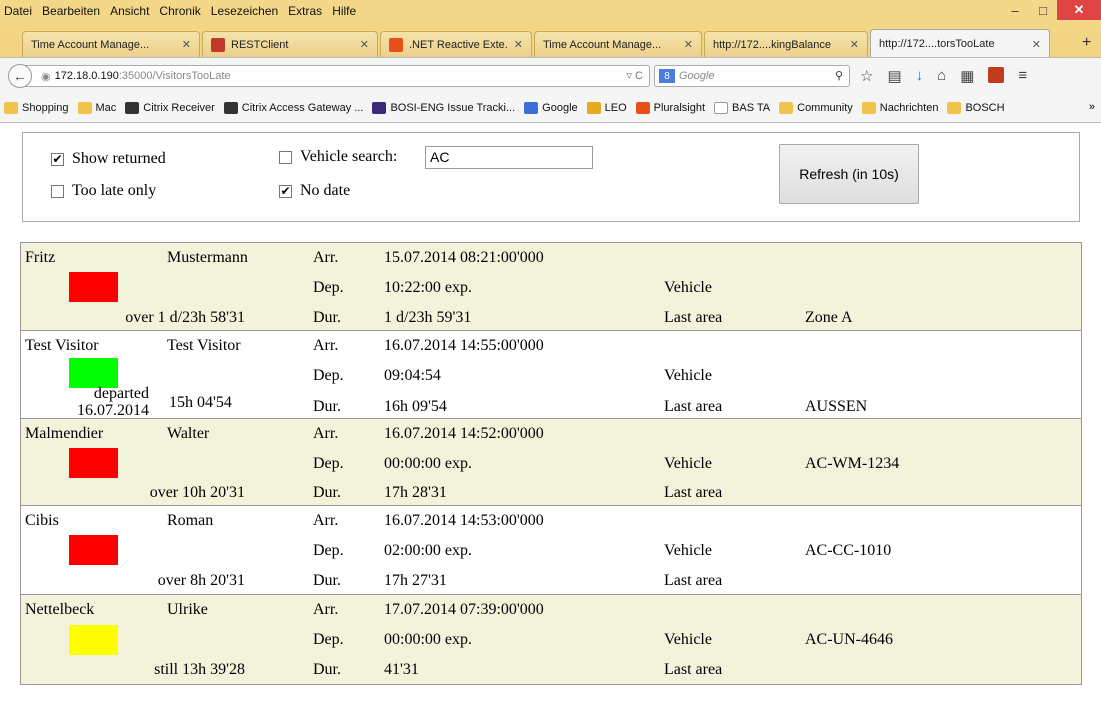 This screenshot has height=714, width=1101. I want to click on maximize-icon: □, so click(1043, 10).